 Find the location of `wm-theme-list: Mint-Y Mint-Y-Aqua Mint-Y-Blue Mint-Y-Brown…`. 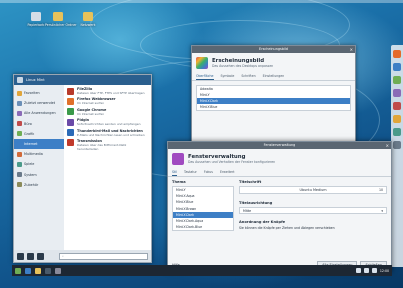

wm-theme-list: Mint-Y Mint-Y-Aqua Mint-Y-Blue Mint-Y-Brown… is located at coordinates (203, 209).